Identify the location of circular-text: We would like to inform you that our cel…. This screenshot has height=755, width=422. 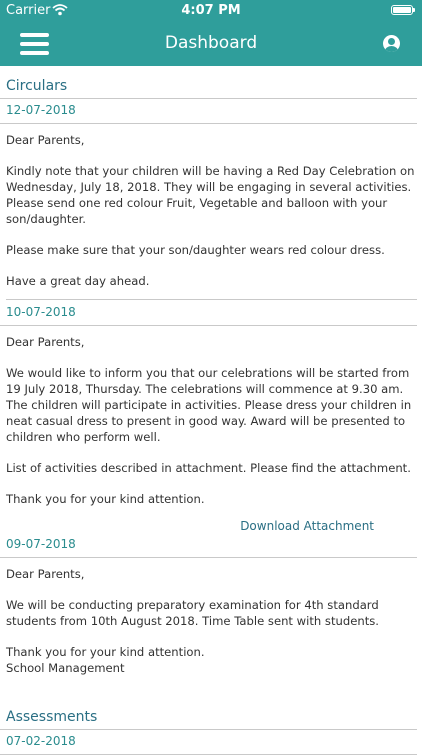
(209, 405).